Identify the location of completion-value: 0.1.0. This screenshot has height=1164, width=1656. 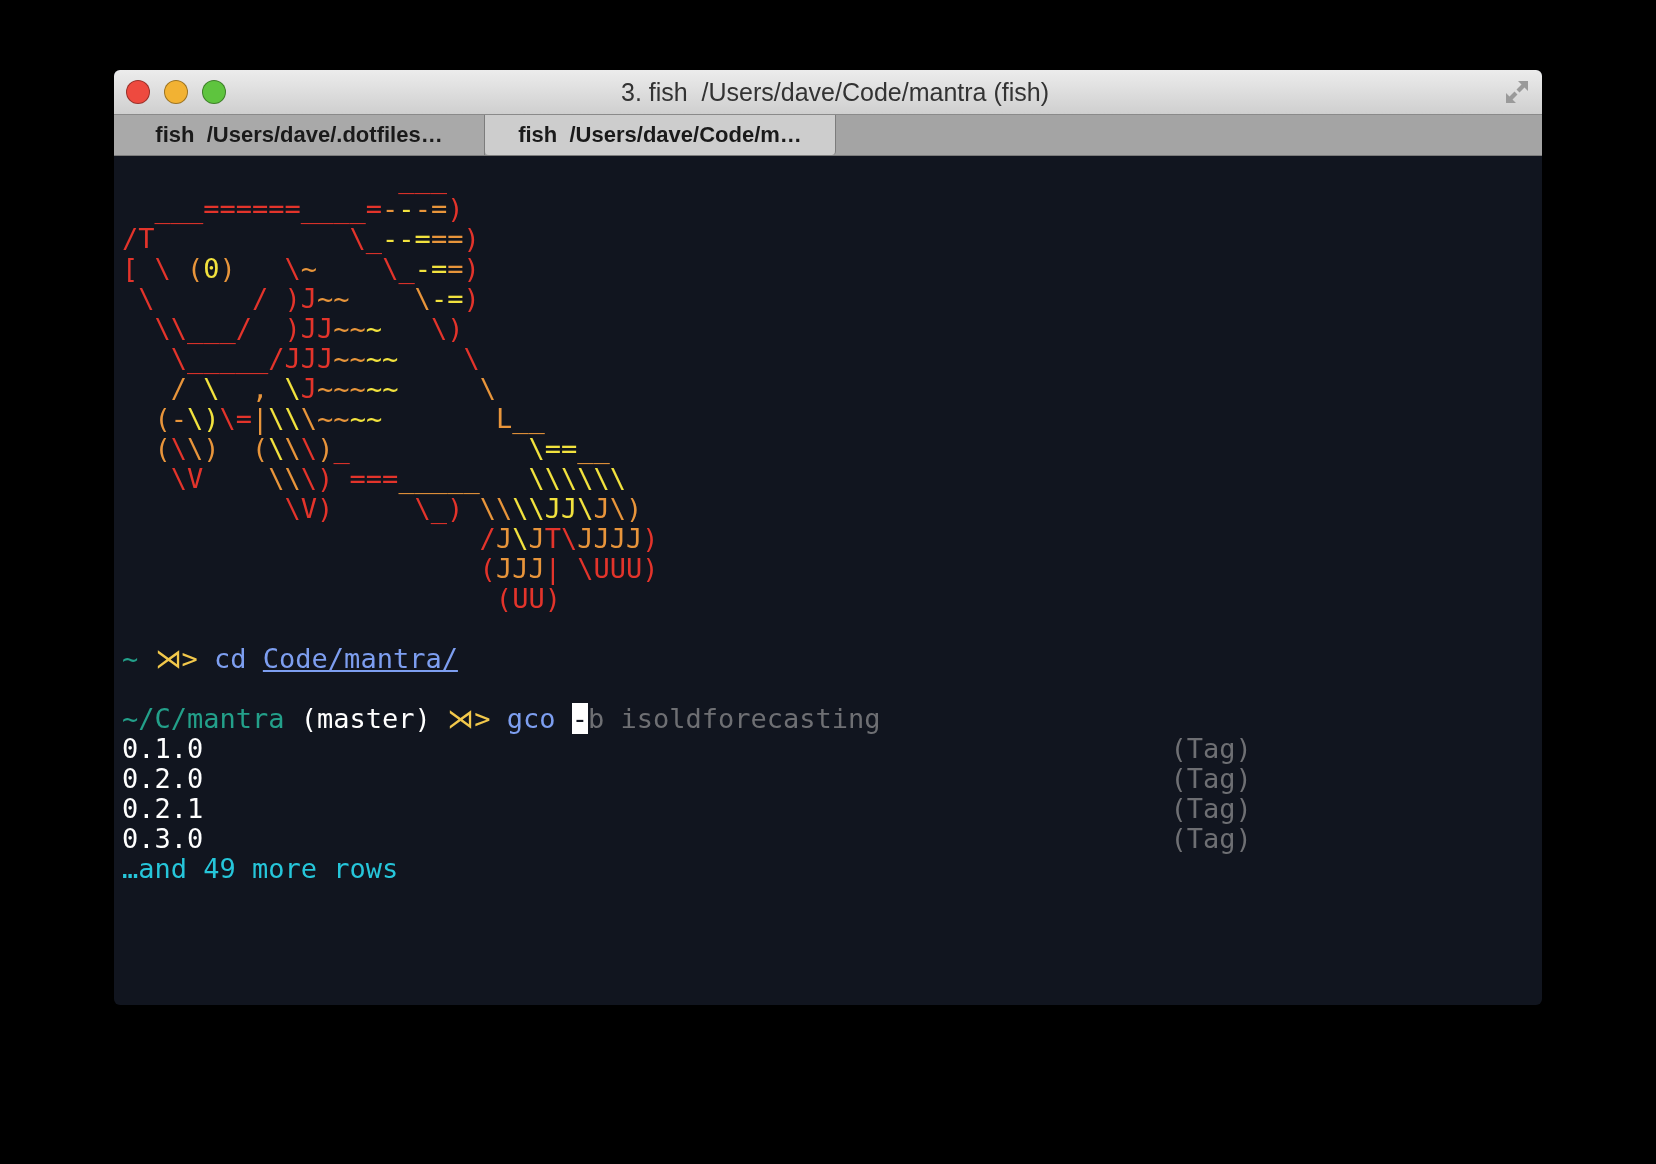
(646, 749).